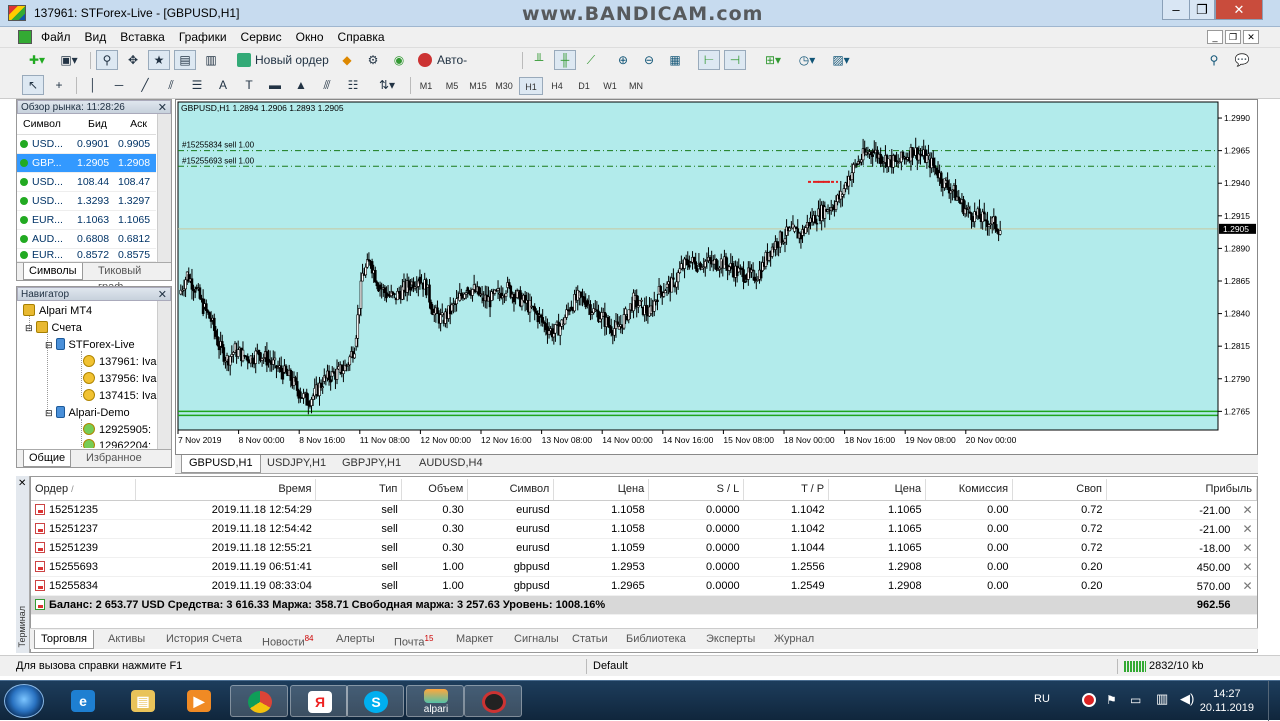  Describe the element at coordinates (33, 85) in the screenshot. I see `cursor-icon: ↖` at that location.